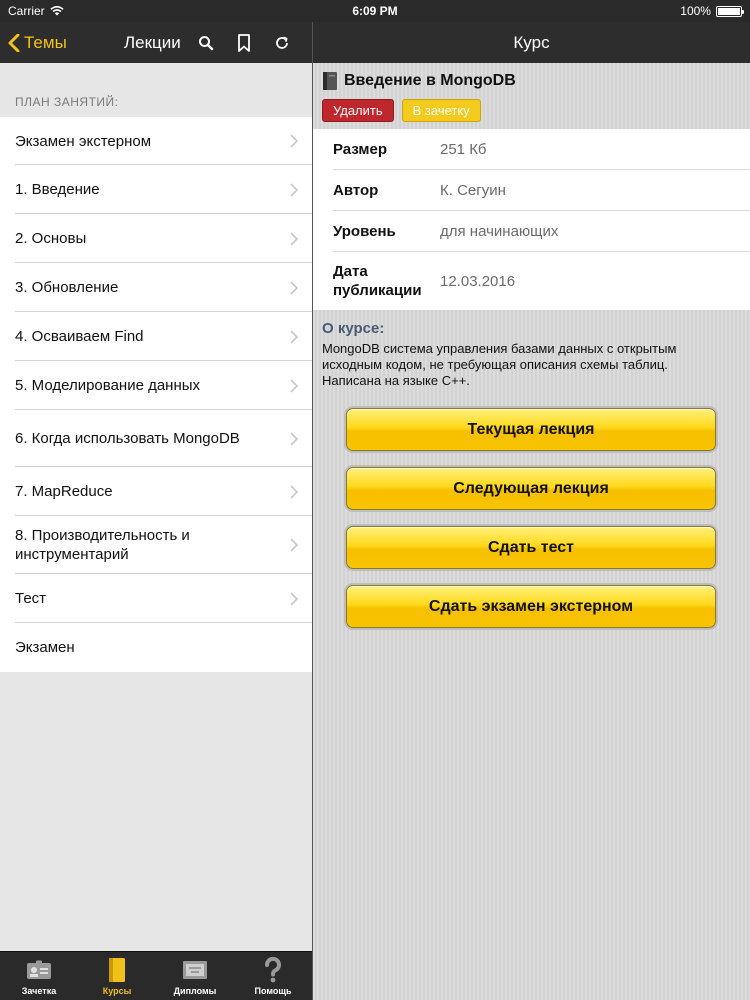  I want to click on tab-record-book: Зачетка, so click(39, 976).